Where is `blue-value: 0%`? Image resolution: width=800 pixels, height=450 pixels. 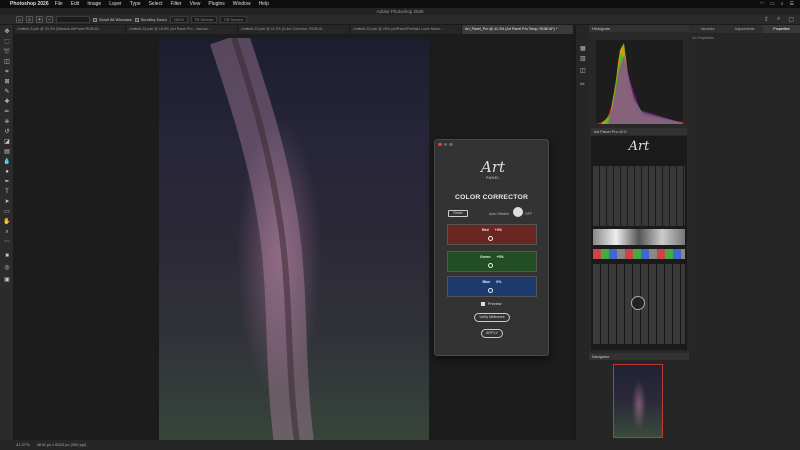
blue-value: 0% is located at coordinates (499, 282).